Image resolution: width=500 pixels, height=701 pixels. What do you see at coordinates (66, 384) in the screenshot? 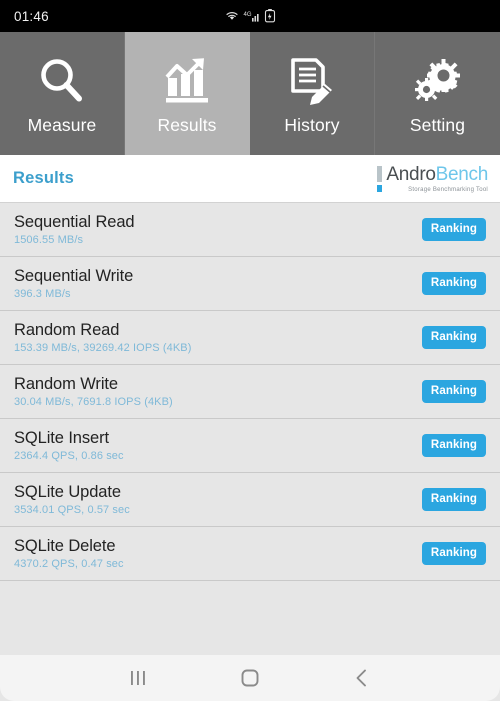
I see `result-name: Random Write` at bounding box center [66, 384].